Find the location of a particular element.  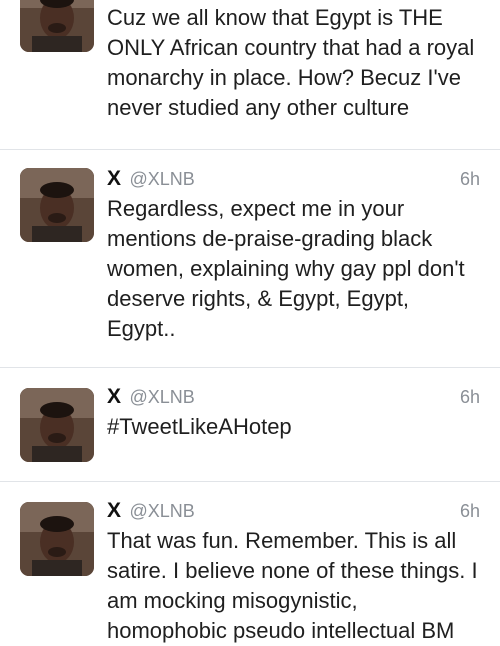

tweet-text: #TweetLikeAHotep is located at coordinates (199, 426).